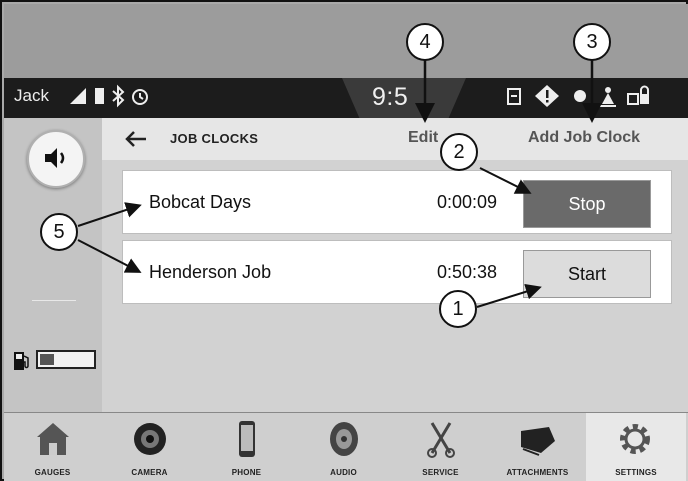 Image resolution: width=688 pixels, height=481 pixels. I want to click on nav-label: CAMERA, so click(149, 472).